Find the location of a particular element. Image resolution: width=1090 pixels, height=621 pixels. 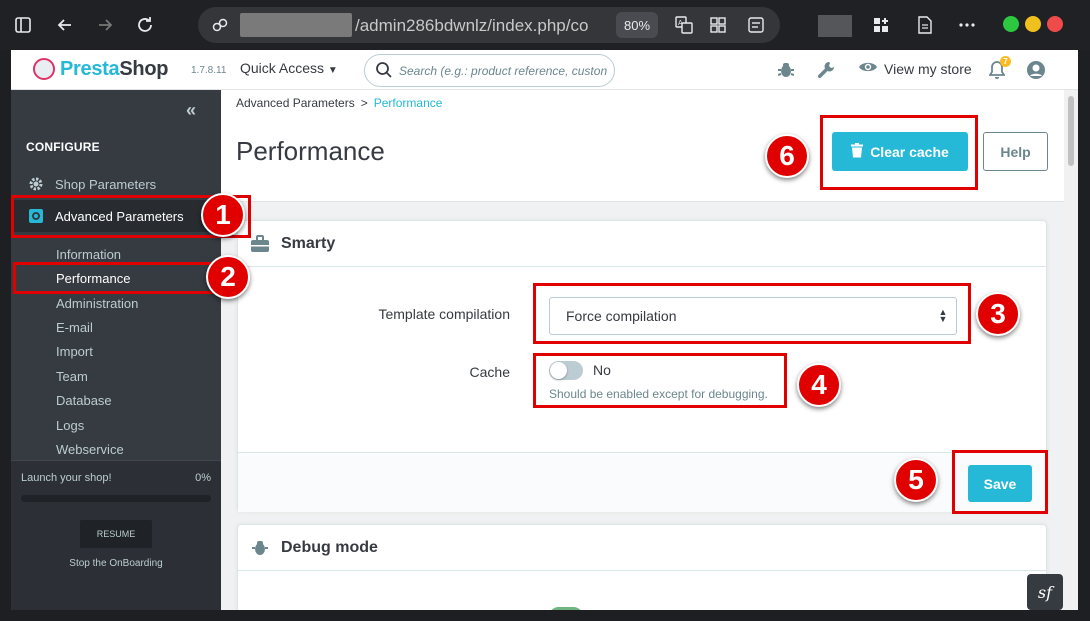

sidebar-sub-administration: Administration is located at coordinates (97, 303).